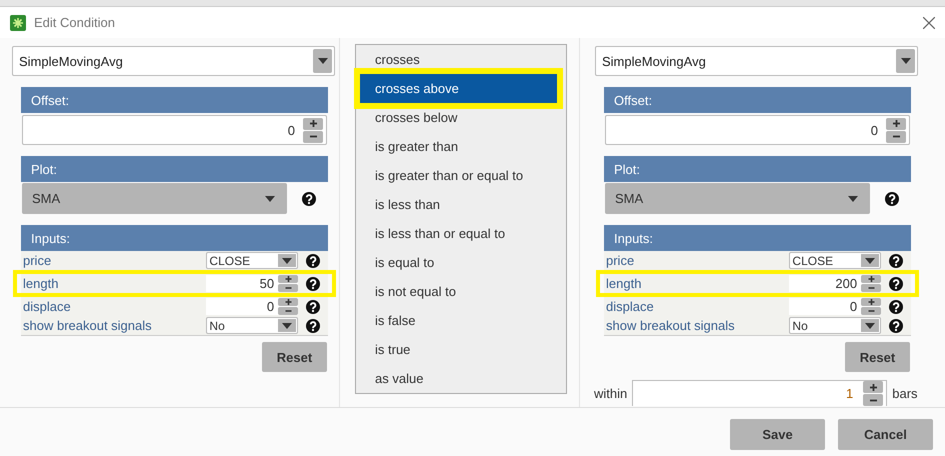 This screenshot has height=456, width=945. What do you see at coordinates (929, 22) in the screenshot?
I see `close-icon` at bounding box center [929, 22].